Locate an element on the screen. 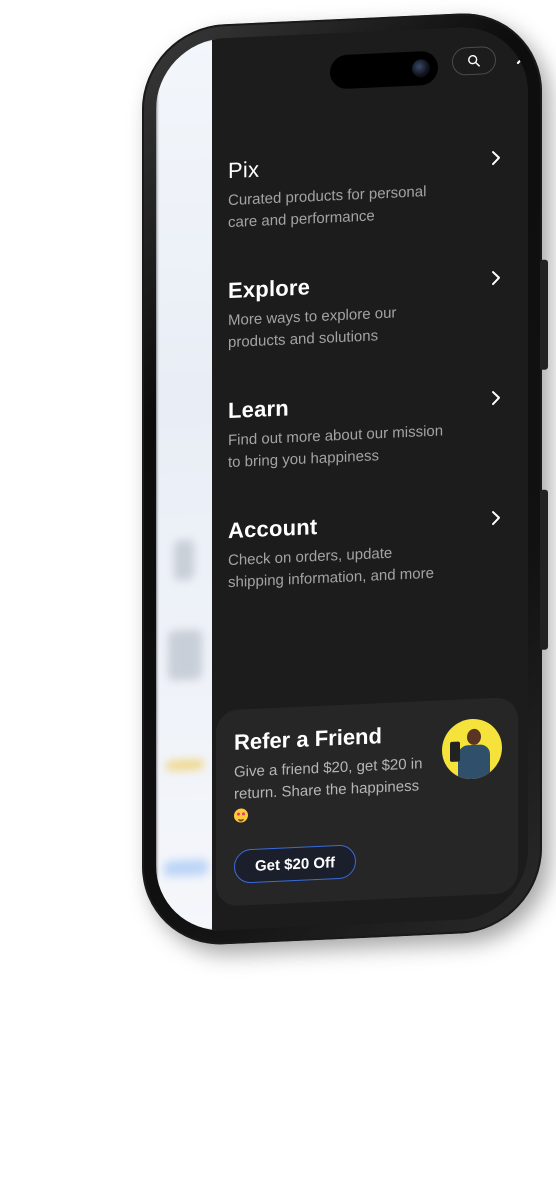 The image size is (556, 1200). heart-eyes-emoji-icon is located at coordinates (241, 815).